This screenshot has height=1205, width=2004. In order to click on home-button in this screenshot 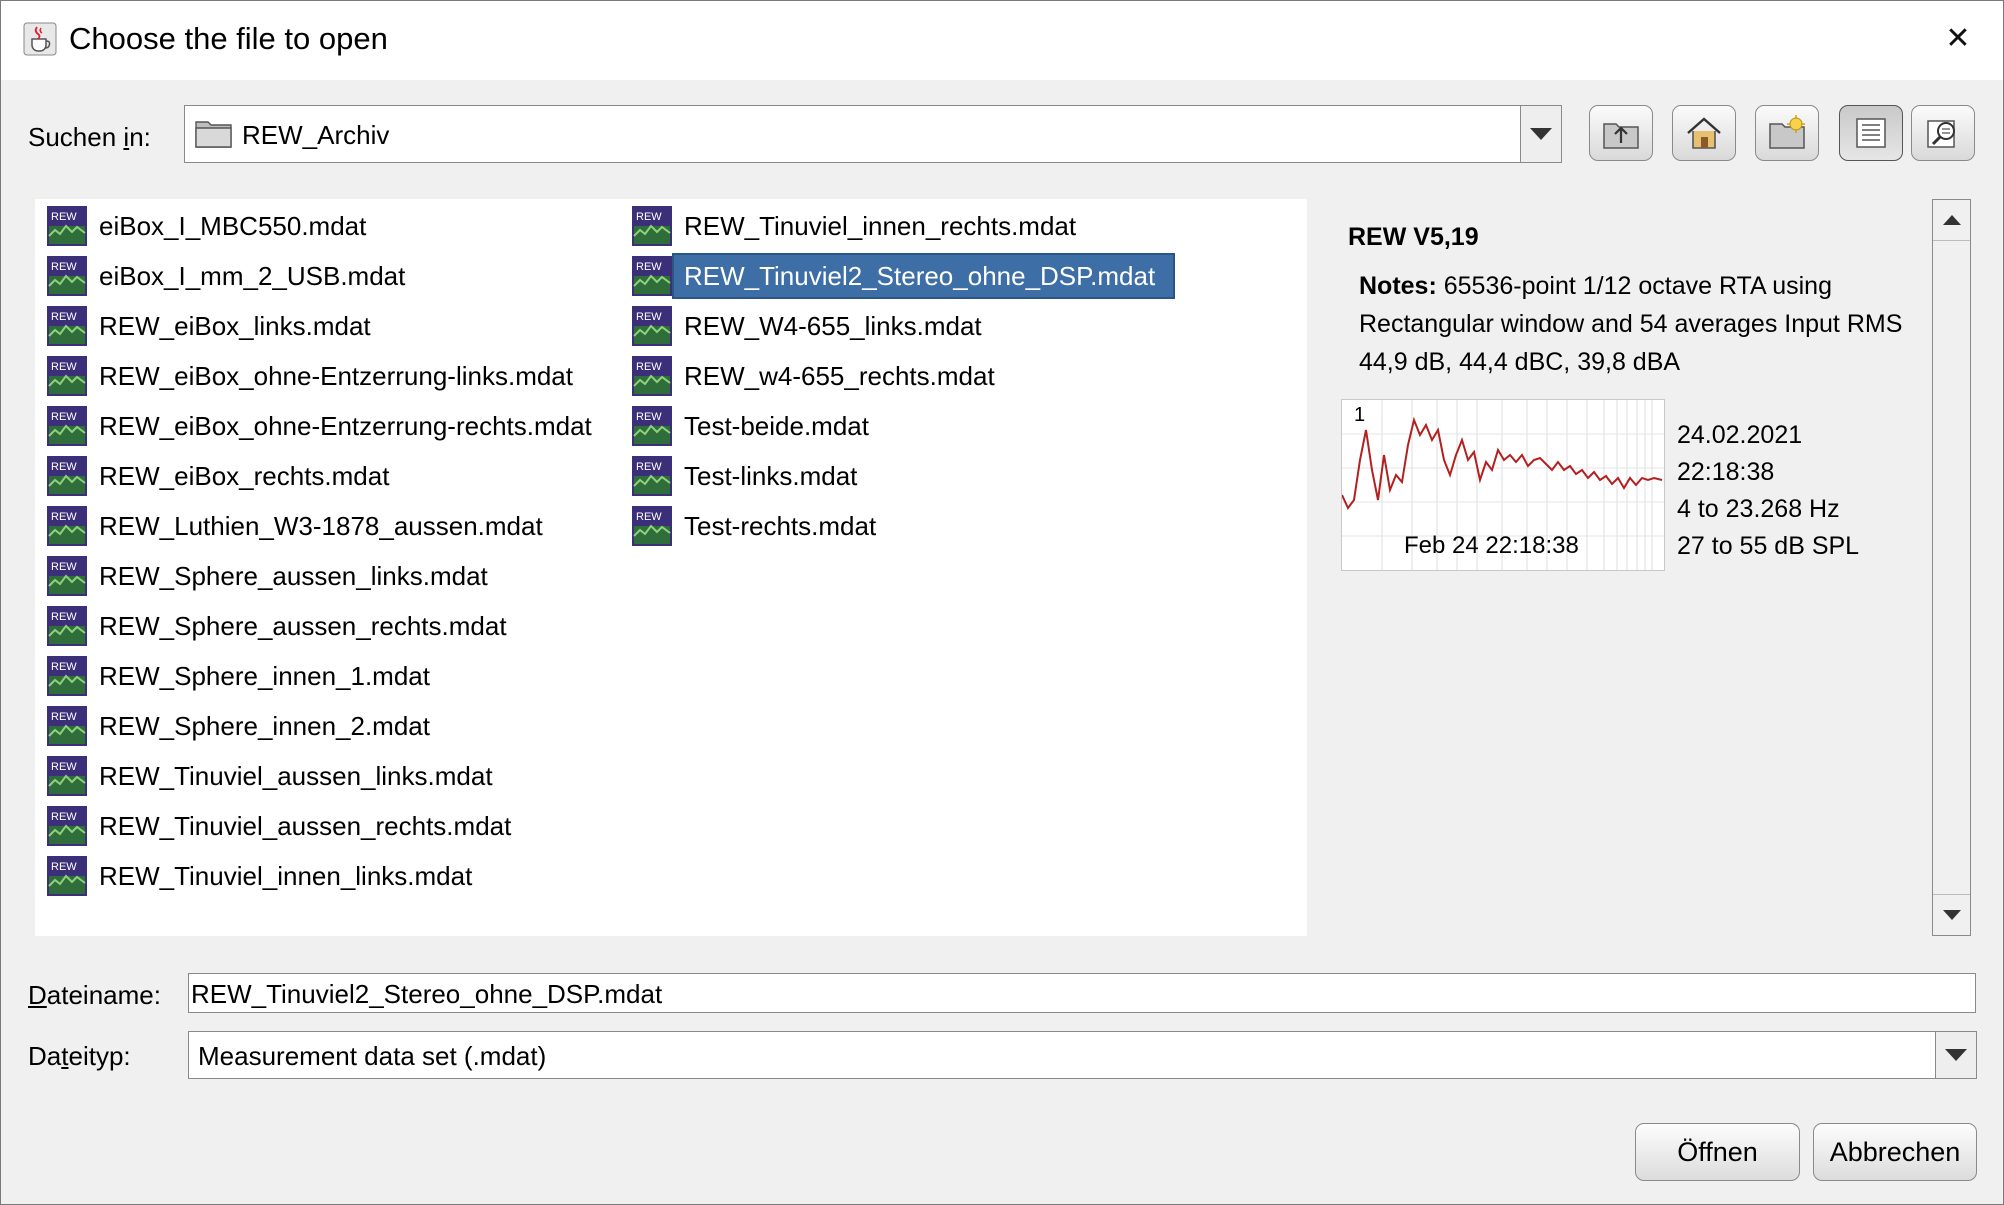, I will do `click(1704, 133)`.